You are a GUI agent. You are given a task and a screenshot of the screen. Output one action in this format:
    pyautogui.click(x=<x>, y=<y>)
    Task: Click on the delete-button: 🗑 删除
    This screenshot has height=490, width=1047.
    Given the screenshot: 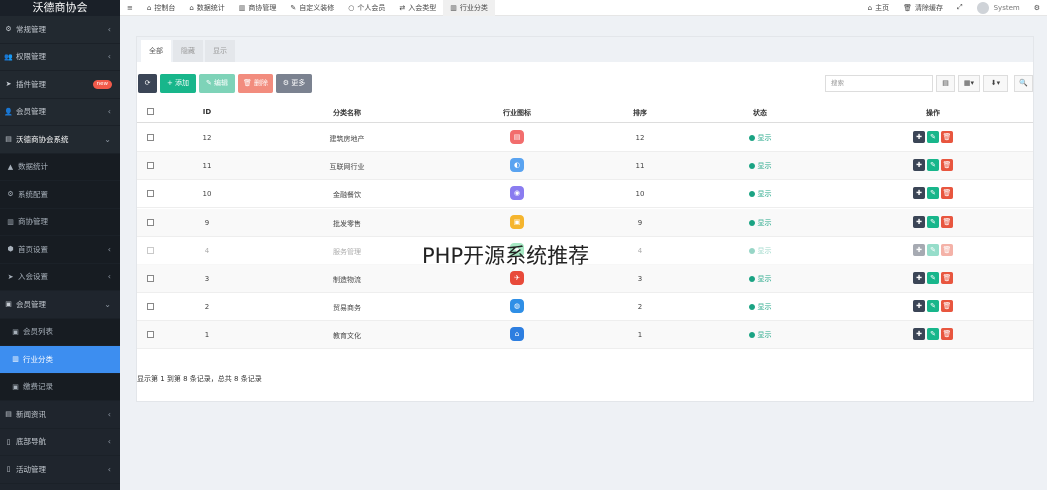 What is the action you would take?
    pyautogui.click(x=255, y=83)
    